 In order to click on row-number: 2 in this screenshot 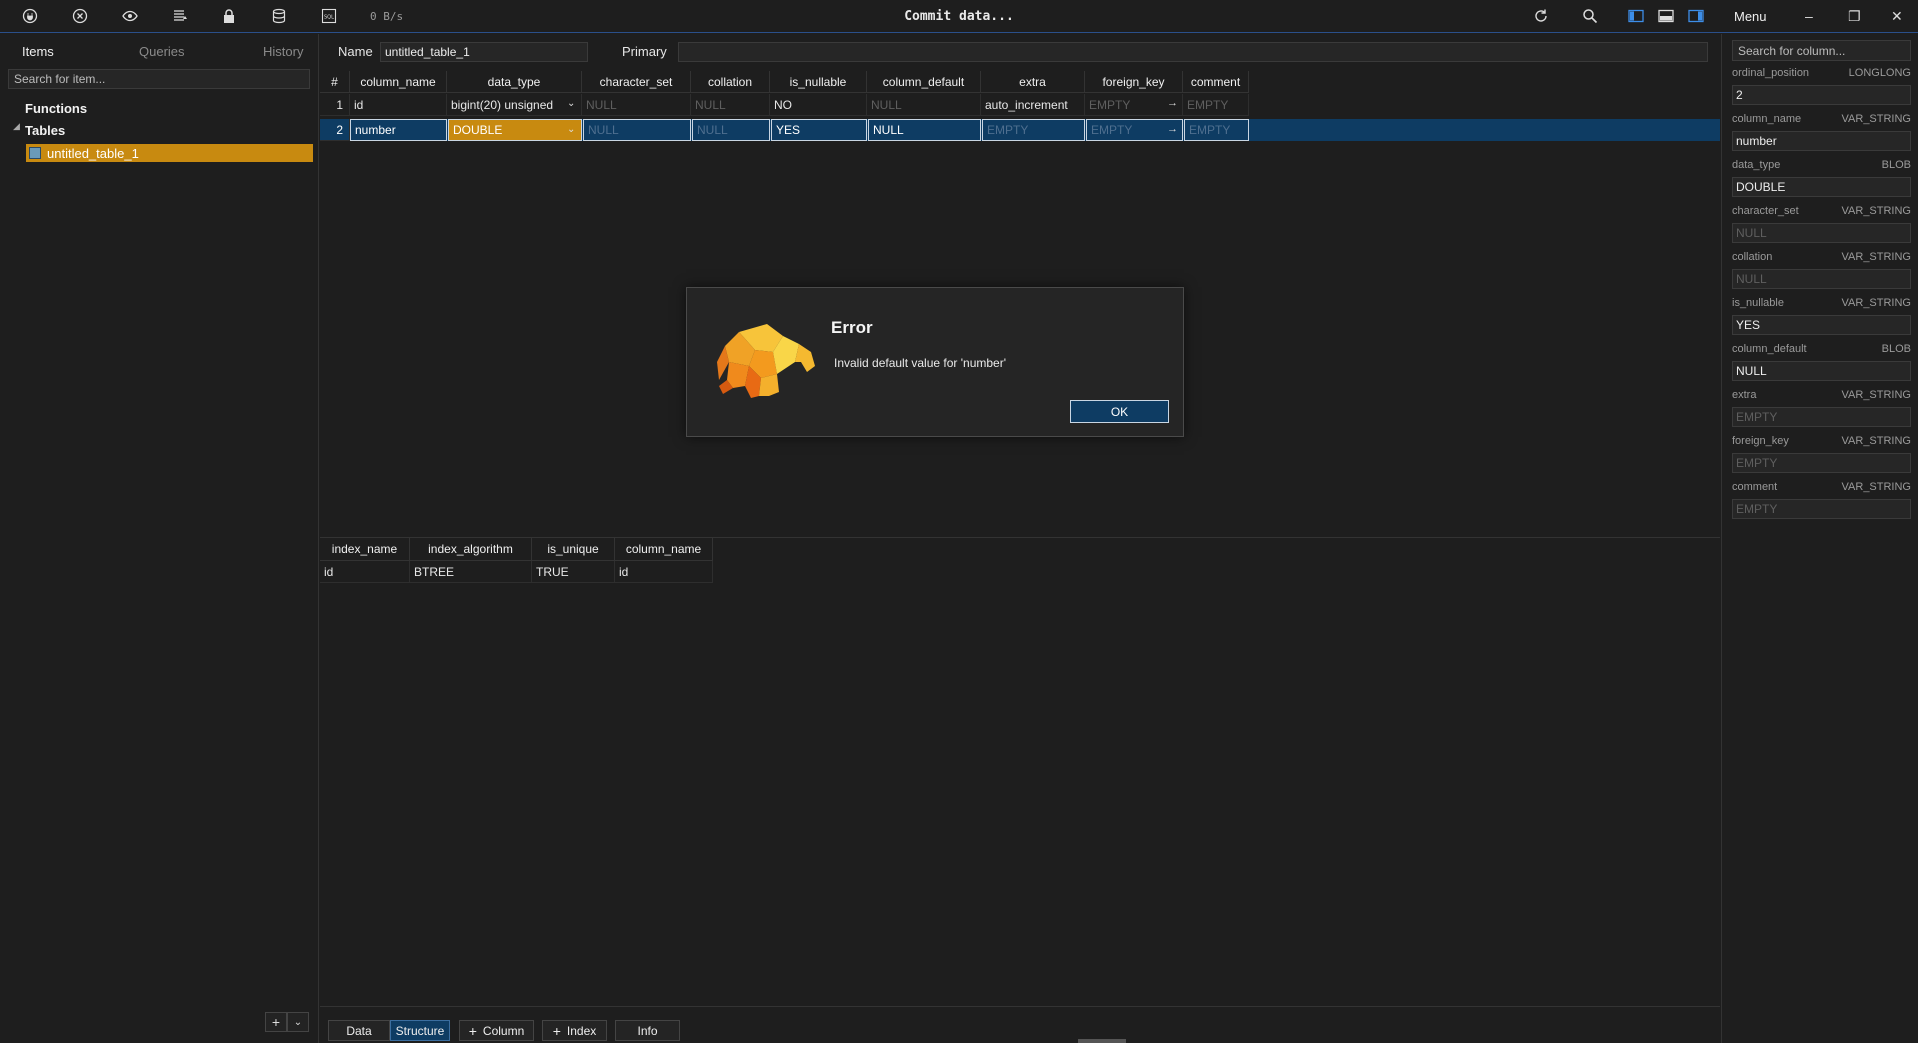, I will do `click(335, 130)`.